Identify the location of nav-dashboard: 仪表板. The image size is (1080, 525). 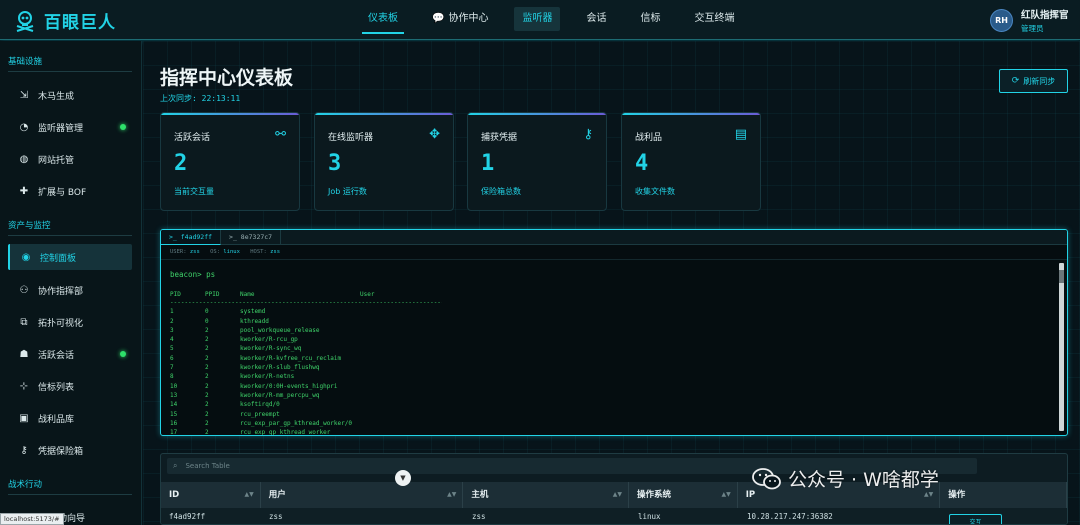
(383, 20).